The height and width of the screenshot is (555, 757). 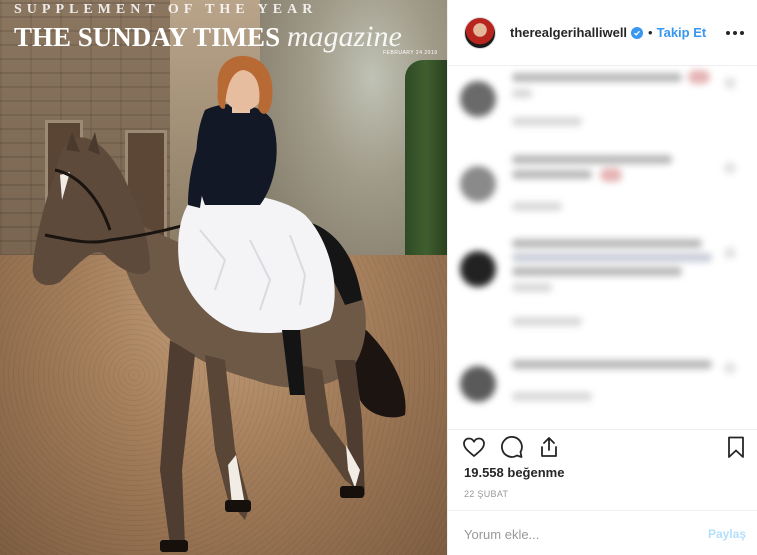 What do you see at coordinates (514, 472) in the screenshot?
I see `likes-count: 19.558 beğenme` at bounding box center [514, 472].